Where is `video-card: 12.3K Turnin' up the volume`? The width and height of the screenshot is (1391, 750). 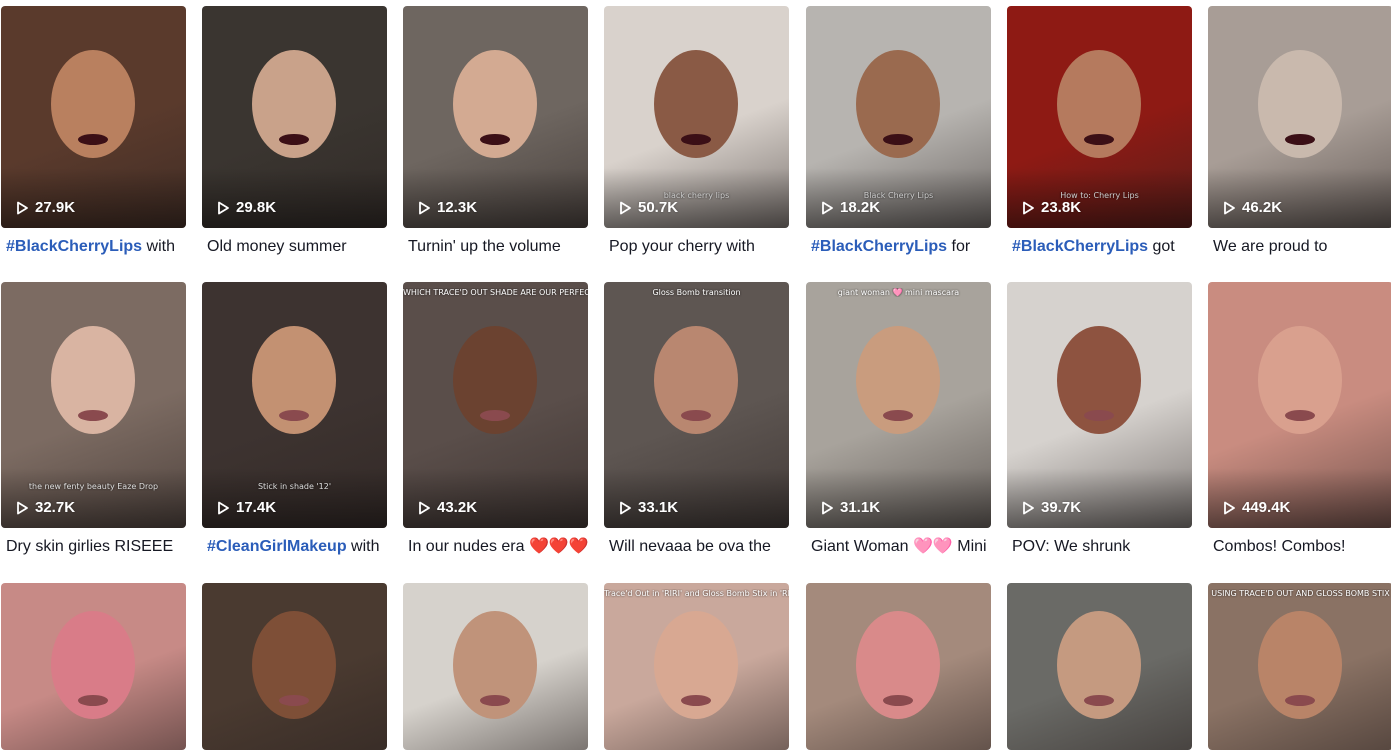 video-card: 12.3K Turnin' up the volume is located at coordinates (495, 131).